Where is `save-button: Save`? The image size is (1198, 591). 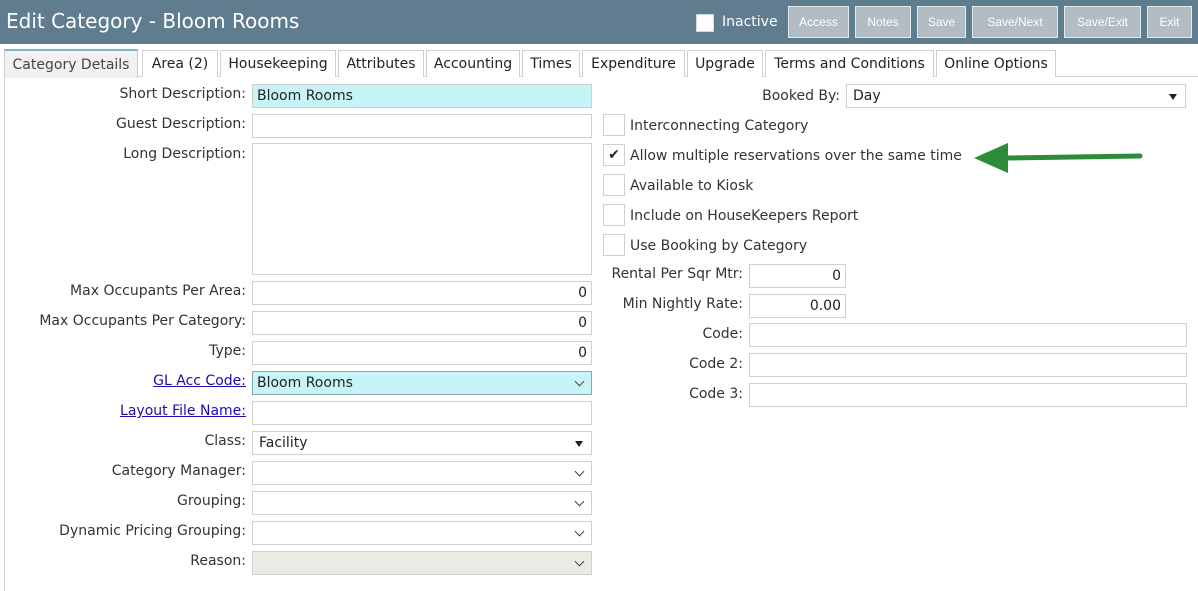
save-button: Save is located at coordinates (941, 22).